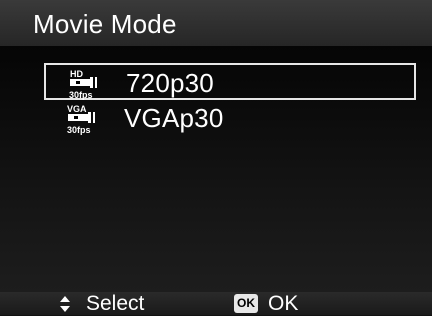 This screenshot has height=316, width=432. What do you see at coordinates (105, 24) in the screenshot?
I see `page-title: Movie Mode` at bounding box center [105, 24].